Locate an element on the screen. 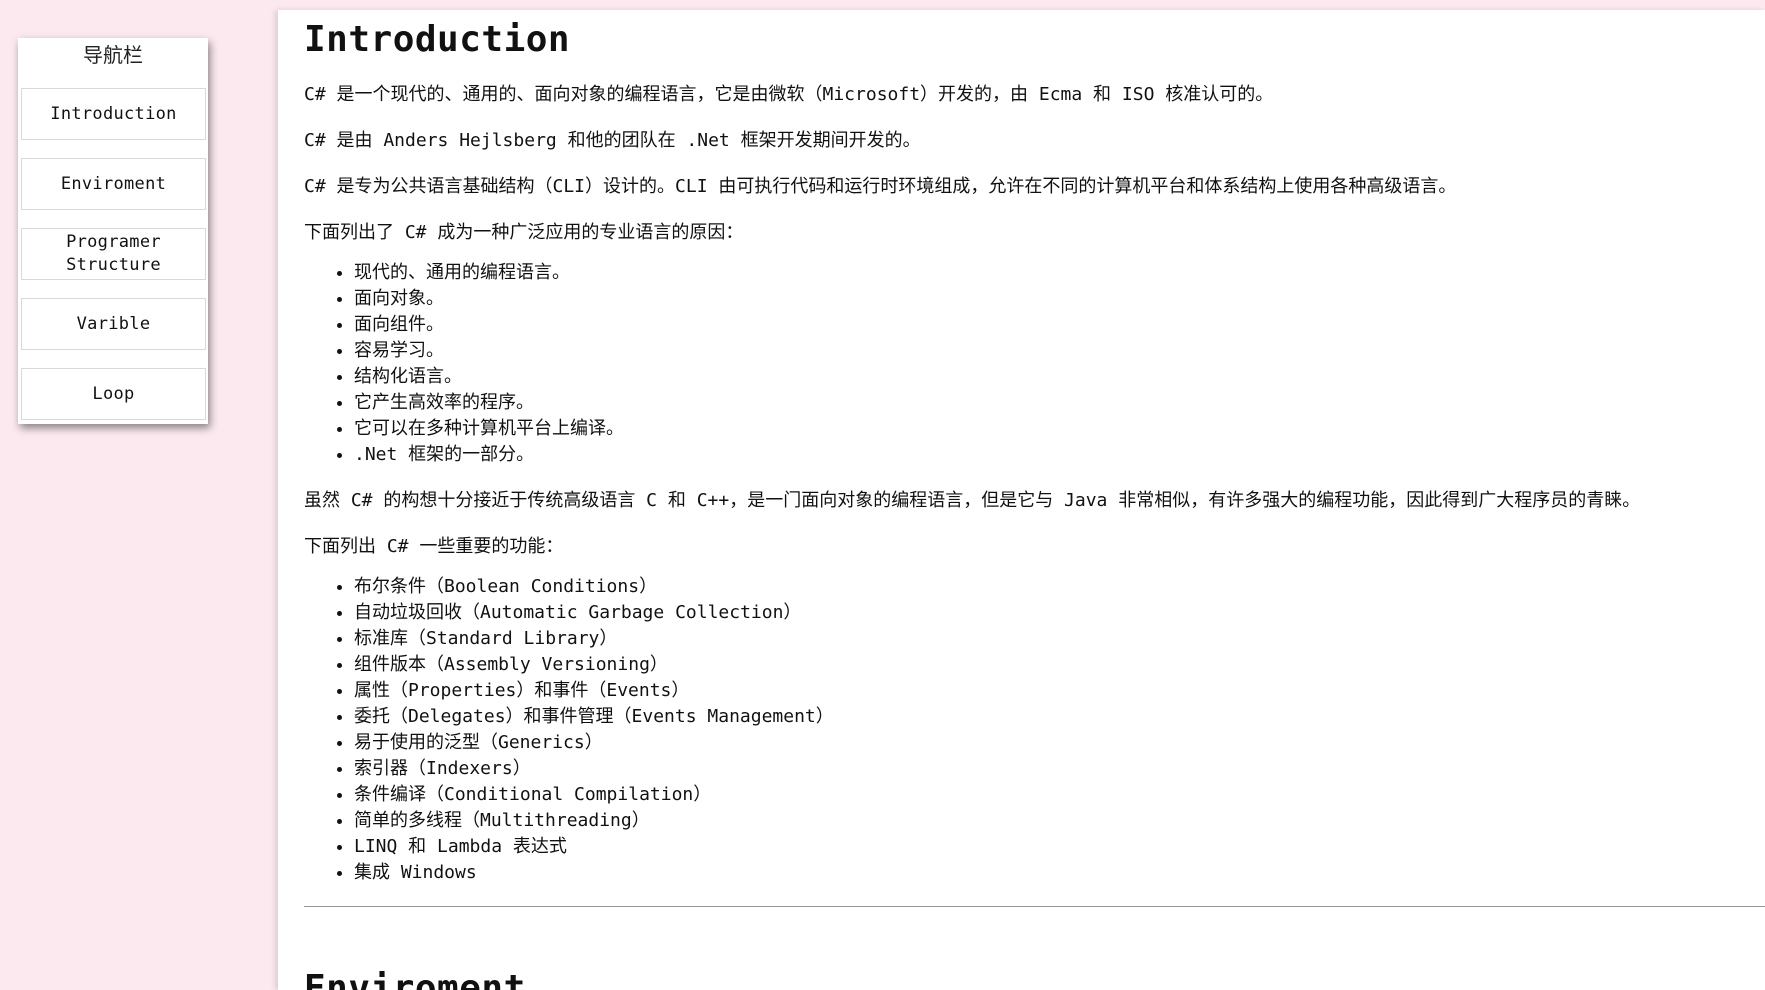  list-item: 面向对象。 is located at coordinates (1059, 299).